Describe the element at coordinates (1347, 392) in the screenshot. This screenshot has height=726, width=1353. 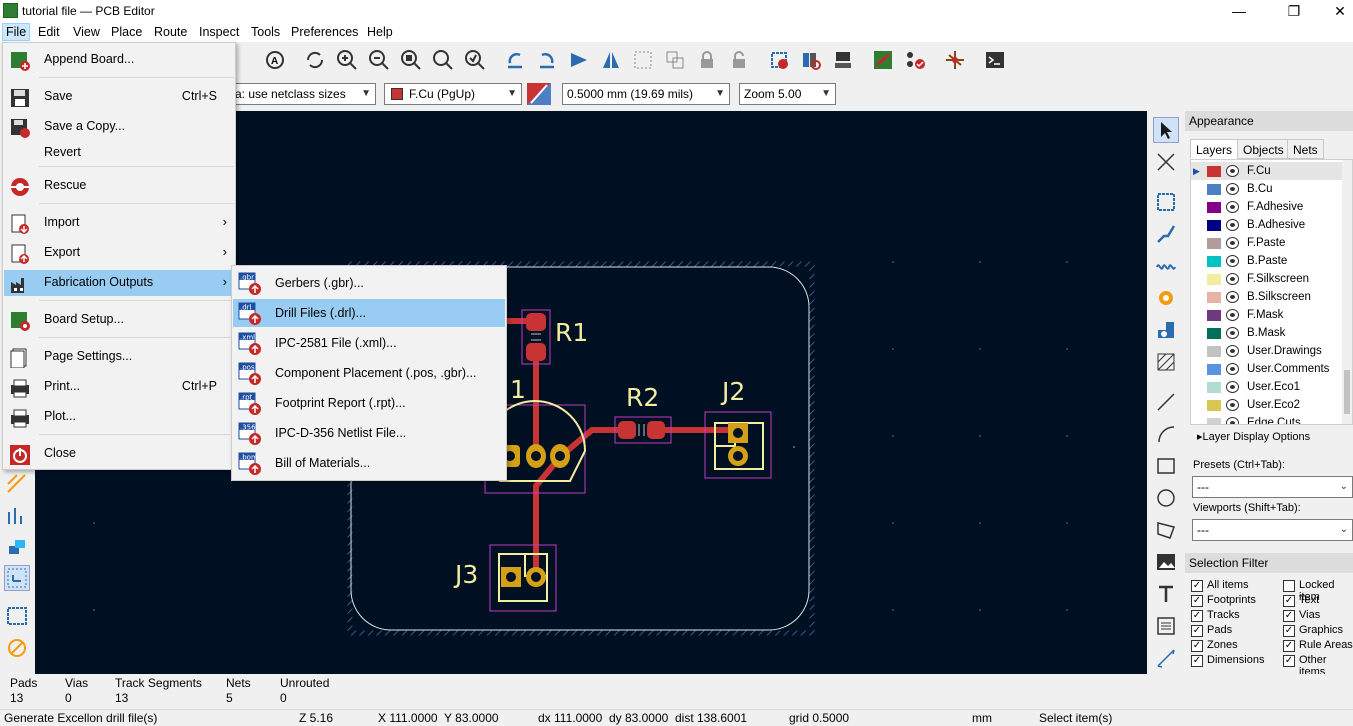
I see `scrollbar-thumb` at that location.